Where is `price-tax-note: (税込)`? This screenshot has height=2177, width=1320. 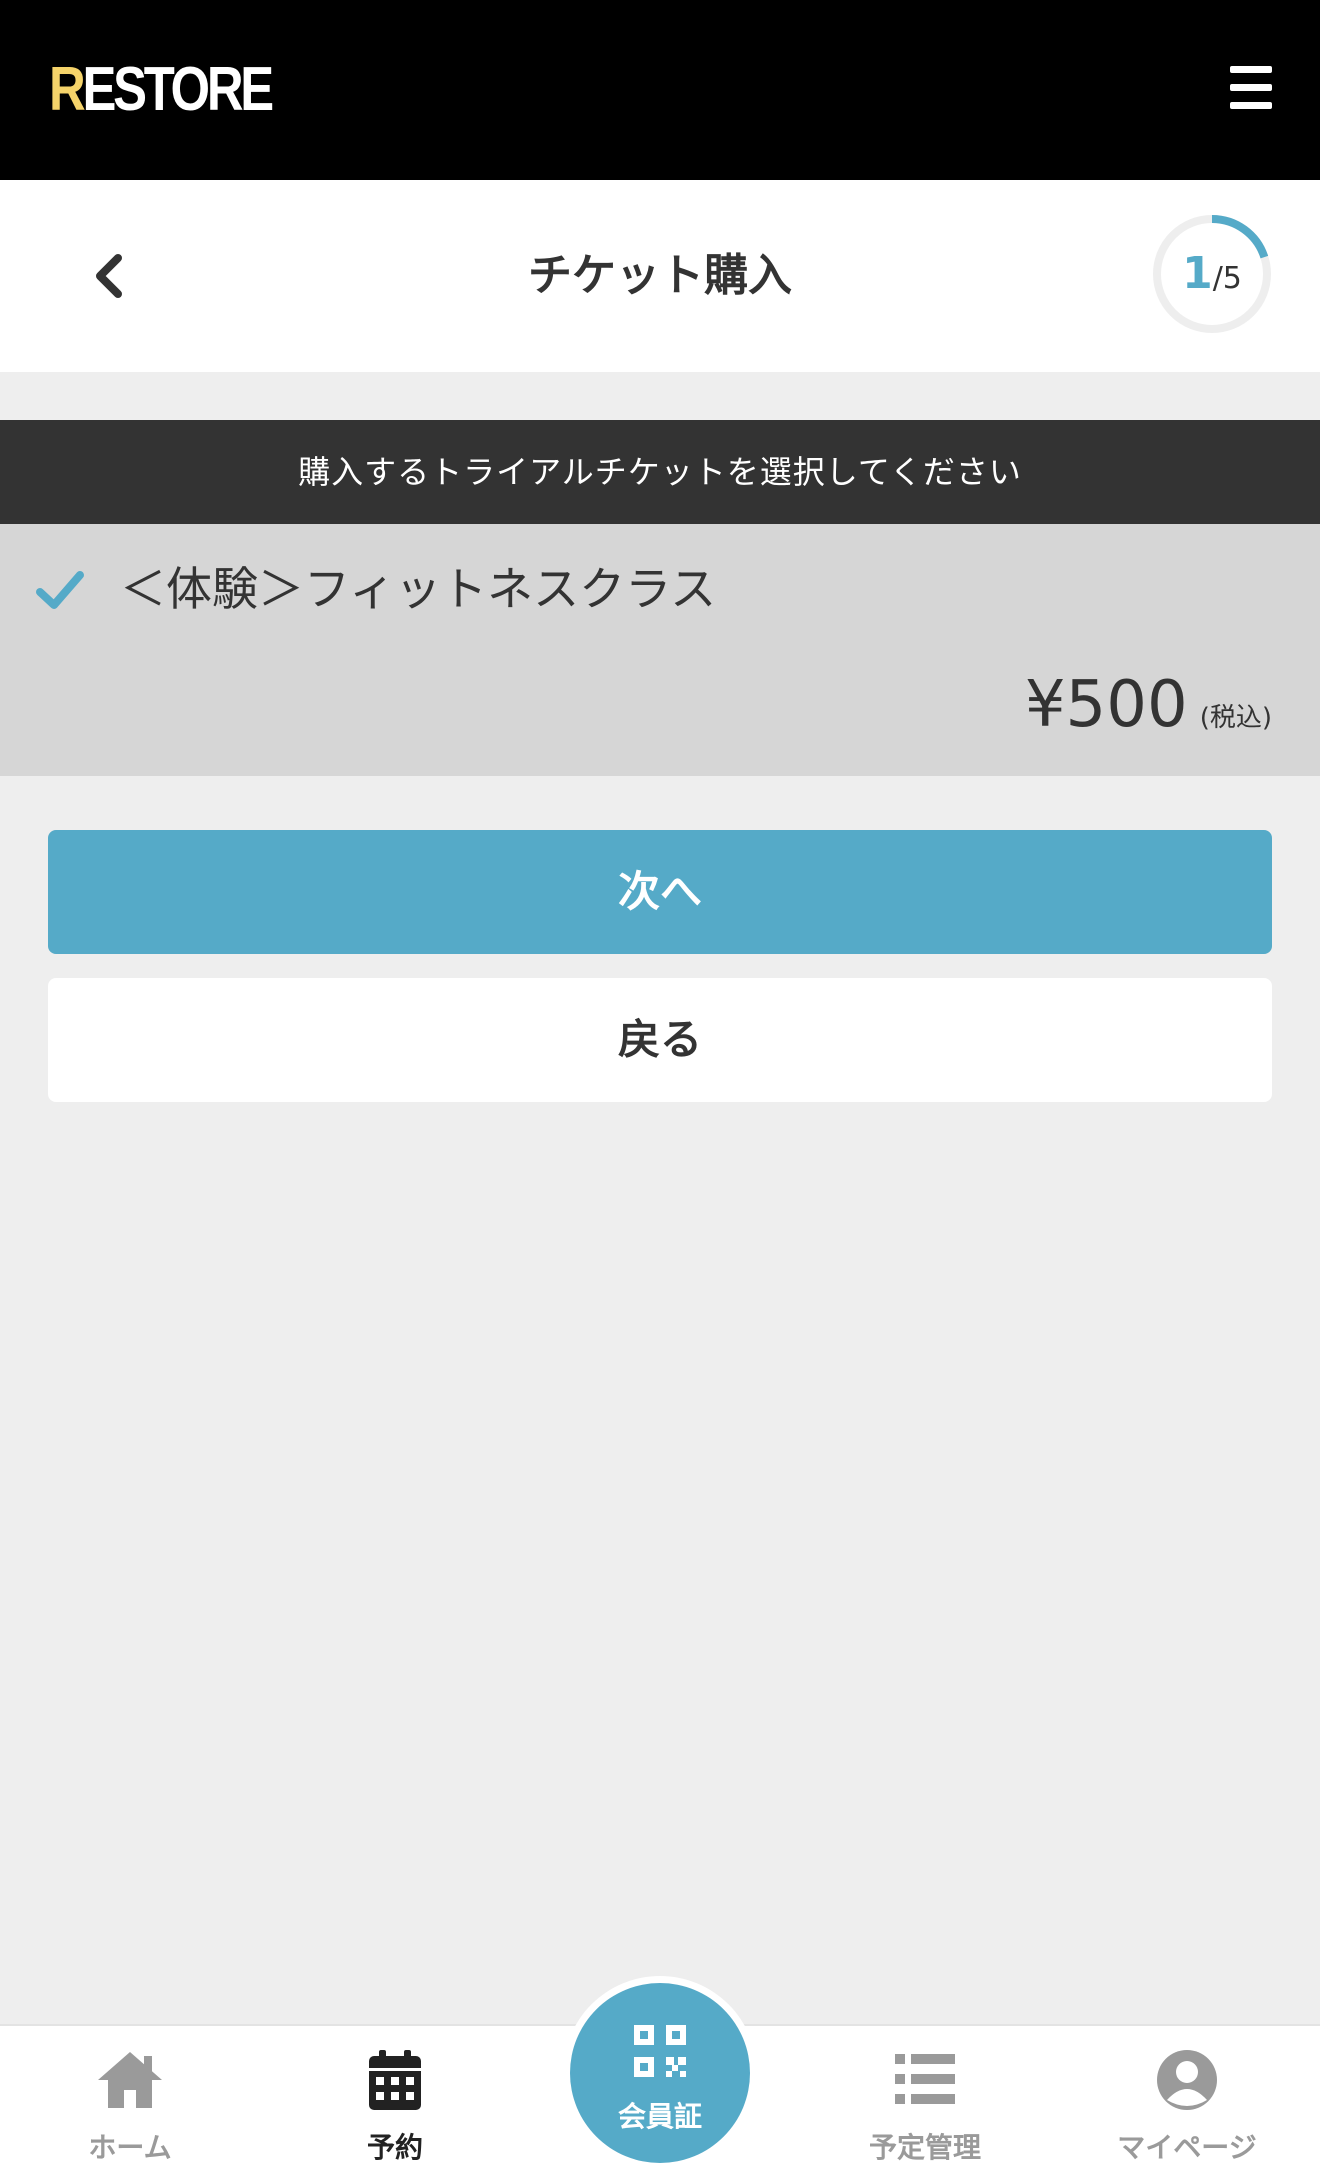
price-tax-note: (税込) is located at coordinates (1235, 718).